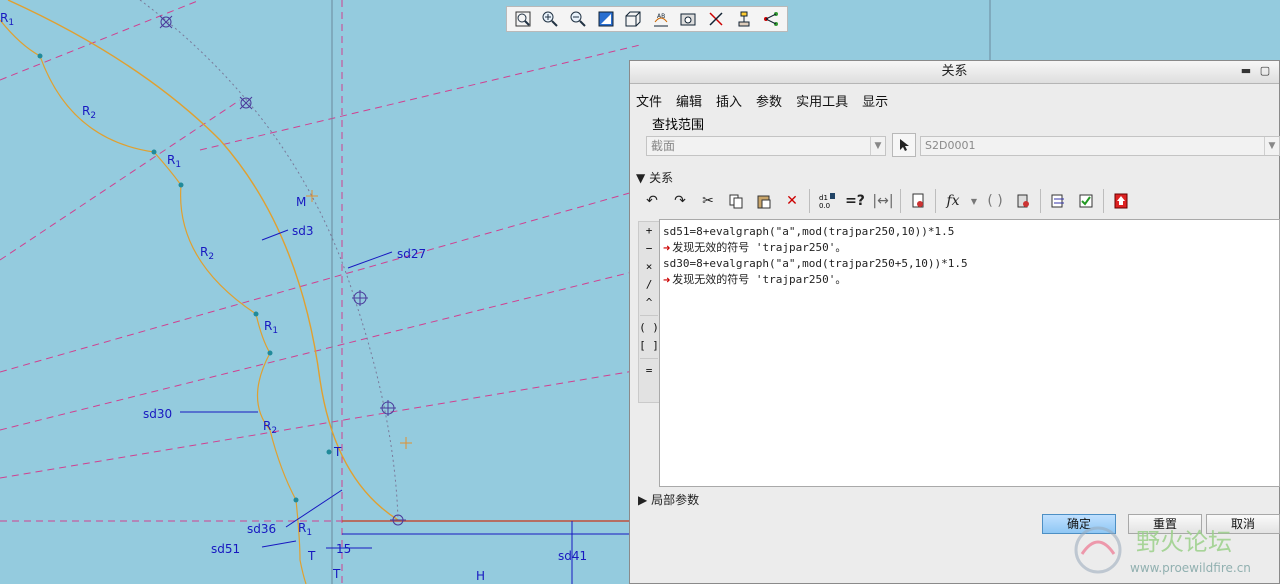  What do you see at coordinates (663, 146) in the screenshot?
I see `scope-value: 截面` at bounding box center [663, 146].